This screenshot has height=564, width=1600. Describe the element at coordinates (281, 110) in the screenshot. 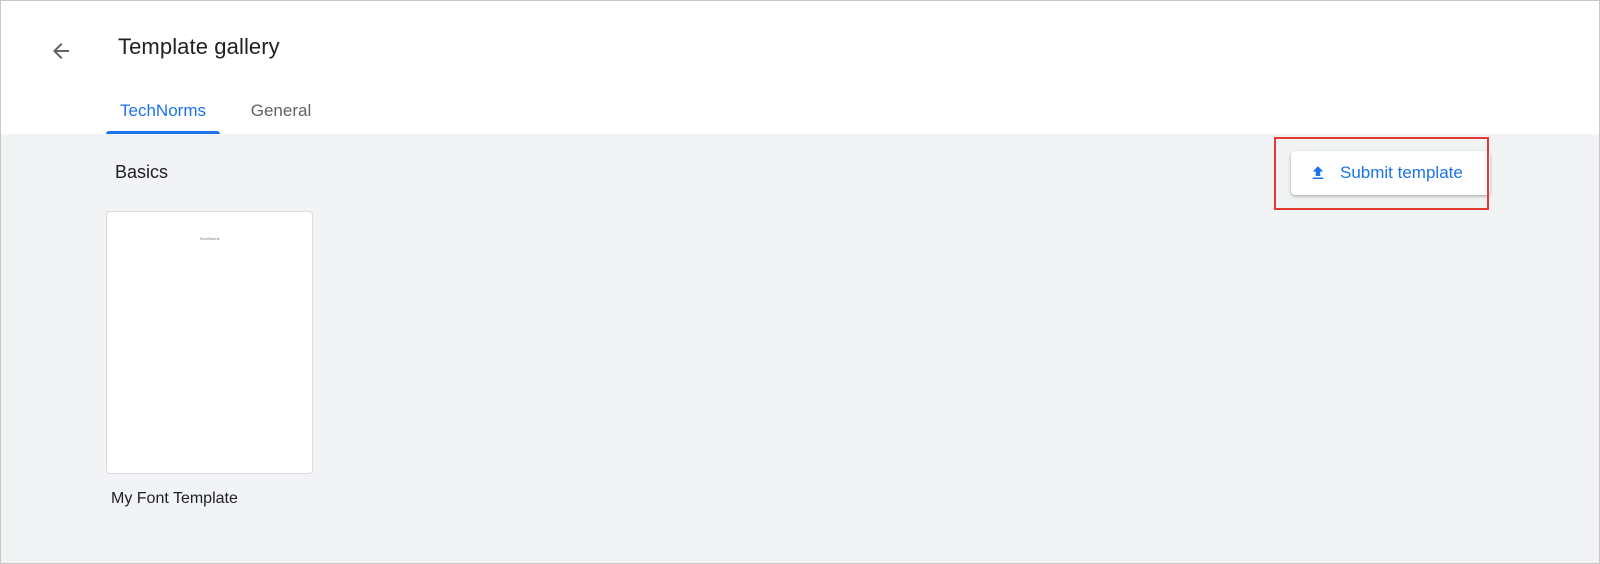

I see `tab-label: General` at that location.